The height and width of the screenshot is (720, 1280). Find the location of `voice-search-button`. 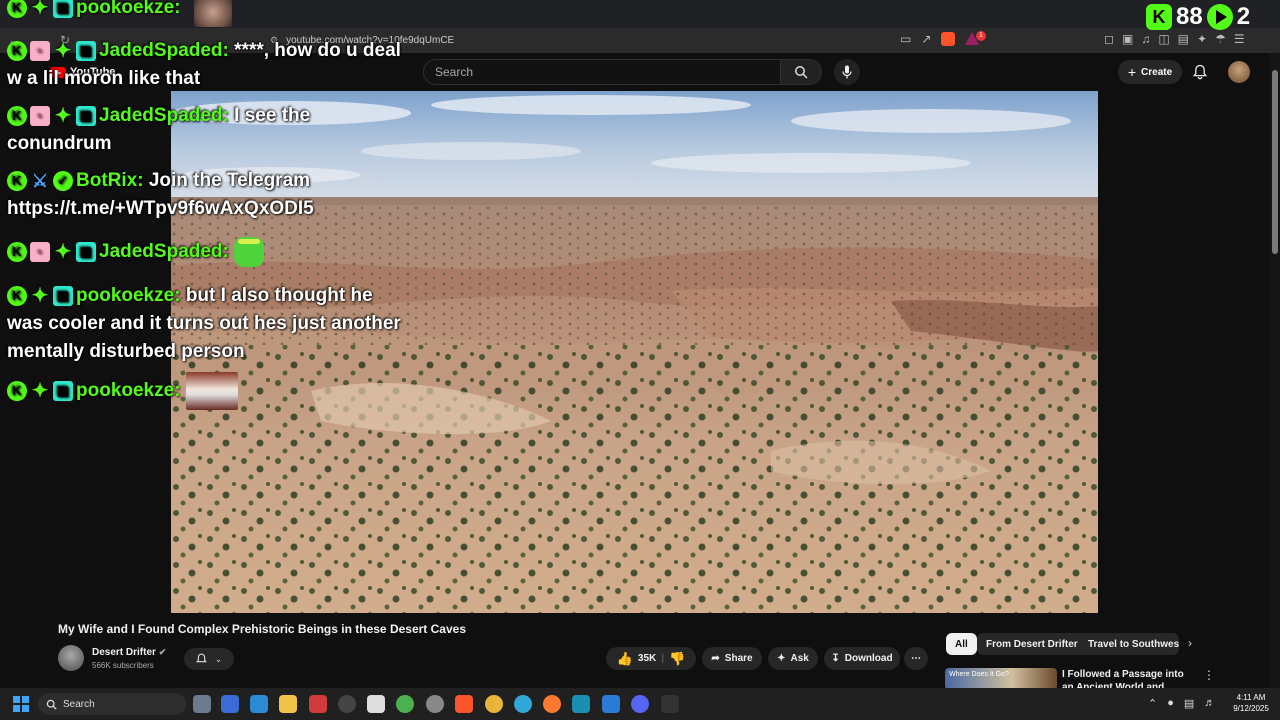

voice-search-button is located at coordinates (847, 72).